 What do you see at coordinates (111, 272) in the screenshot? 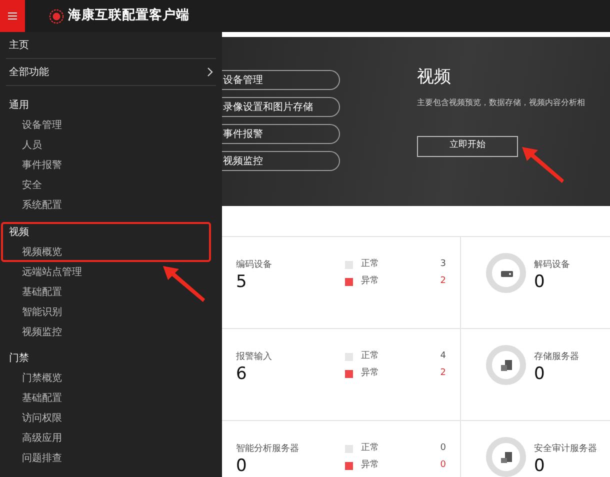
I see `menu-item: 远端站点管理` at bounding box center [111, 272].